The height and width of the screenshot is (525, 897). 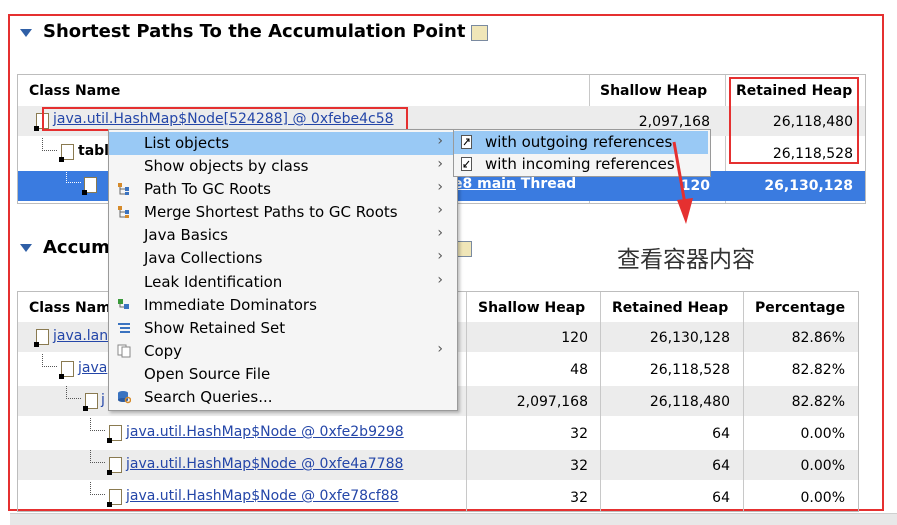 What do you see at coordinates (93, 151) in the screenshot?
I see `object-name: tabl` at bounding box center [93, 151].